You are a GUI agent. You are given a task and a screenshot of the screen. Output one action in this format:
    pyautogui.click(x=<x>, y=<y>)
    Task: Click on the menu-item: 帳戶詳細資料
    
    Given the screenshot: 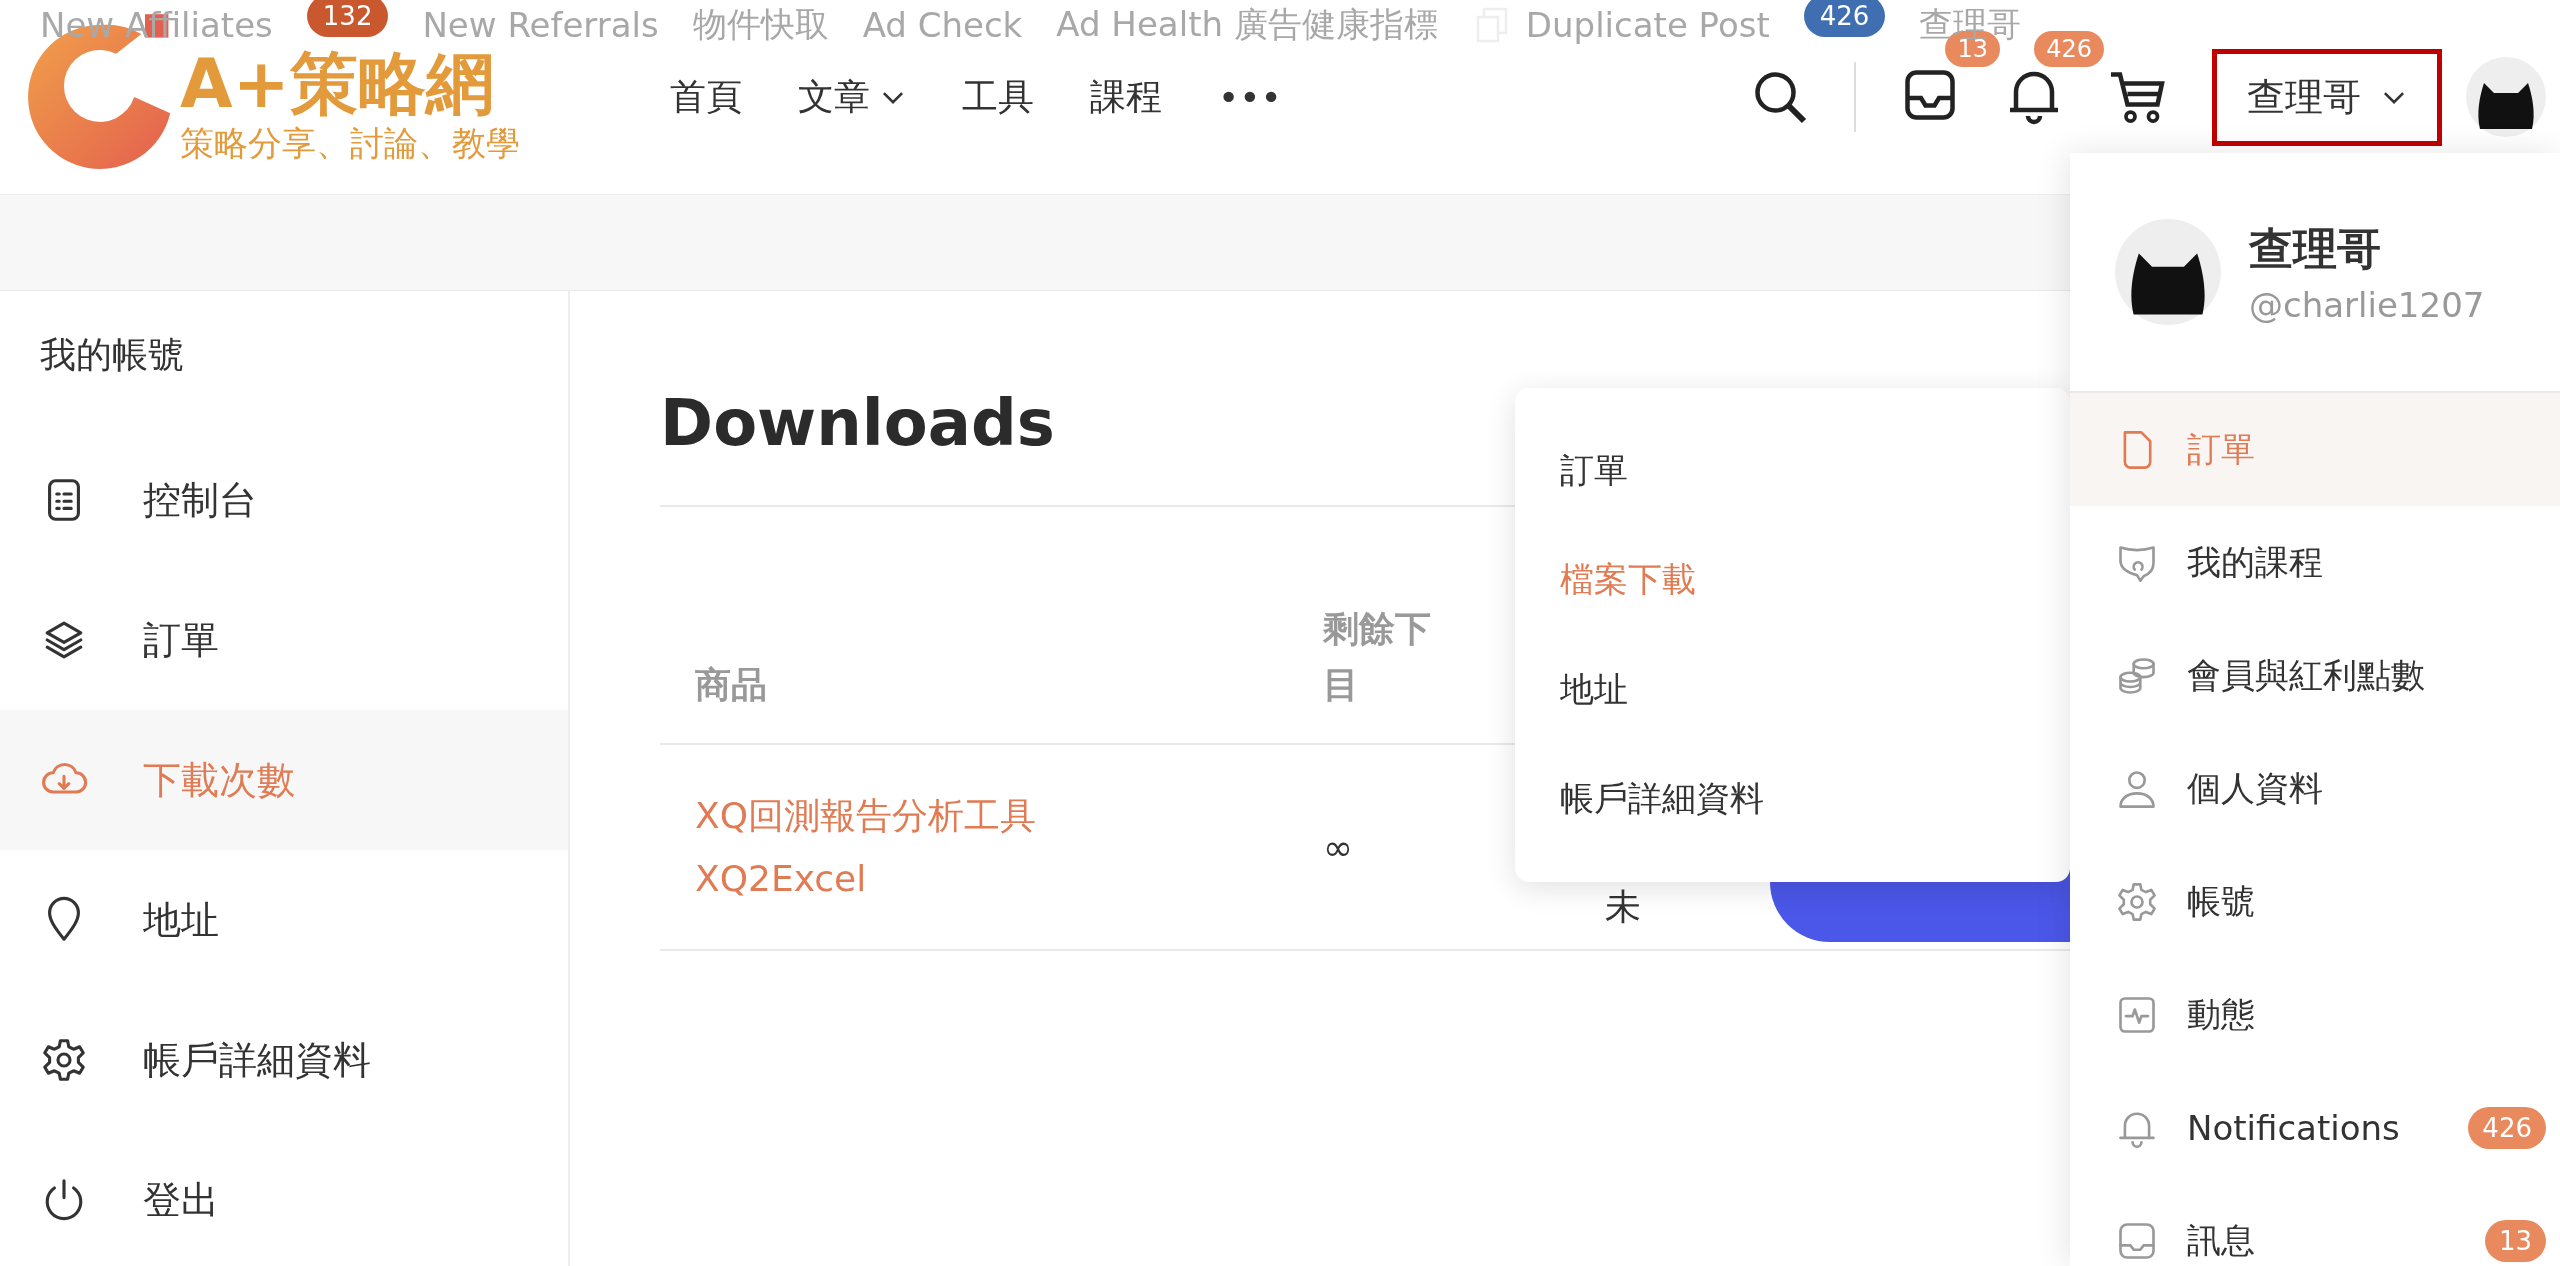 What is the action you would take?
    pyautogui.click(x=1792, y=799)
    